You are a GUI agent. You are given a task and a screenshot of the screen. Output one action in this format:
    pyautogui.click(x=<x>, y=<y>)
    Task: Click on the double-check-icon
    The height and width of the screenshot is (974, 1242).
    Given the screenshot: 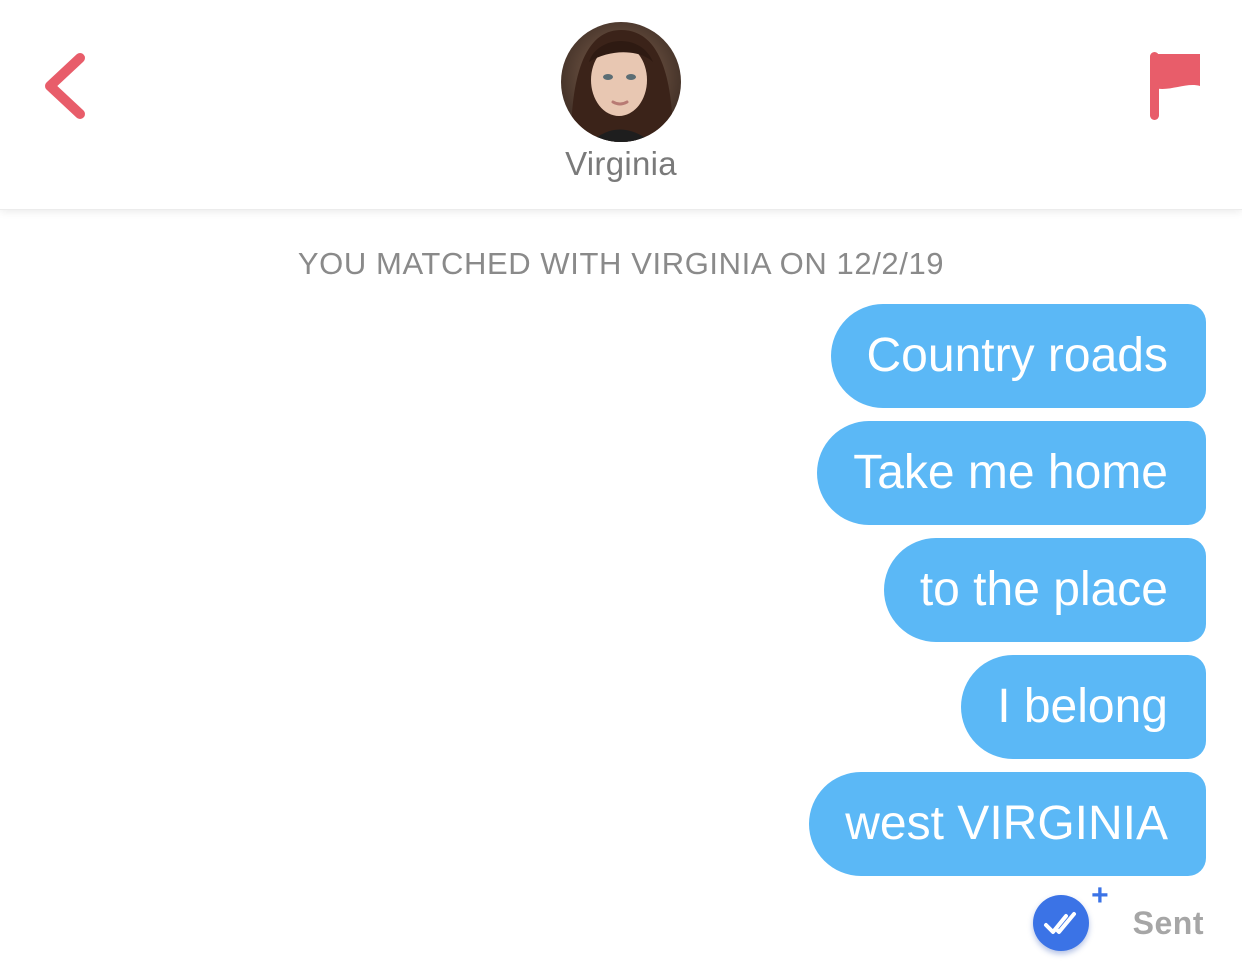 What is the action you would take?
    pyautogui.click(x=1060, y=923)
    